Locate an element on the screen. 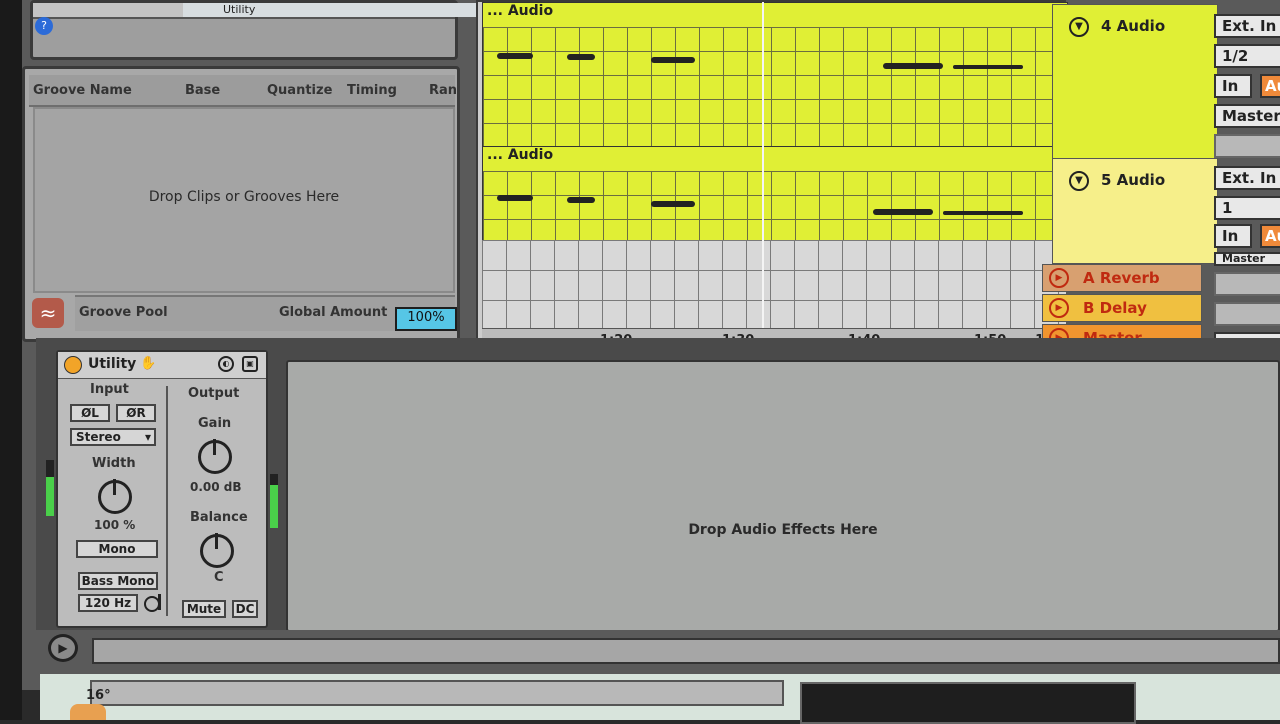  return-track-a-reverb: ▶ A Reverb is located at coordinates (1122, 278).